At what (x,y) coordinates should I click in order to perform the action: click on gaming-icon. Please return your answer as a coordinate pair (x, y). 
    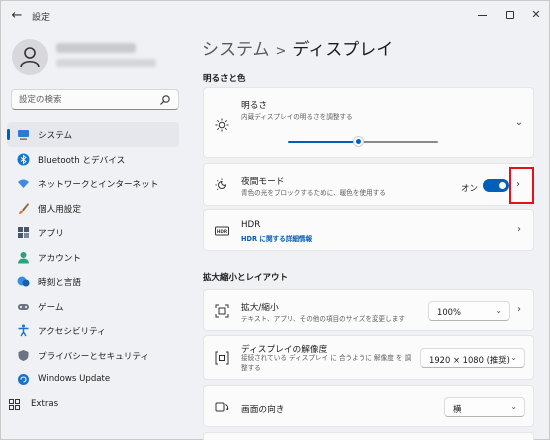
    Looking at the image, I should click on (23, 306).